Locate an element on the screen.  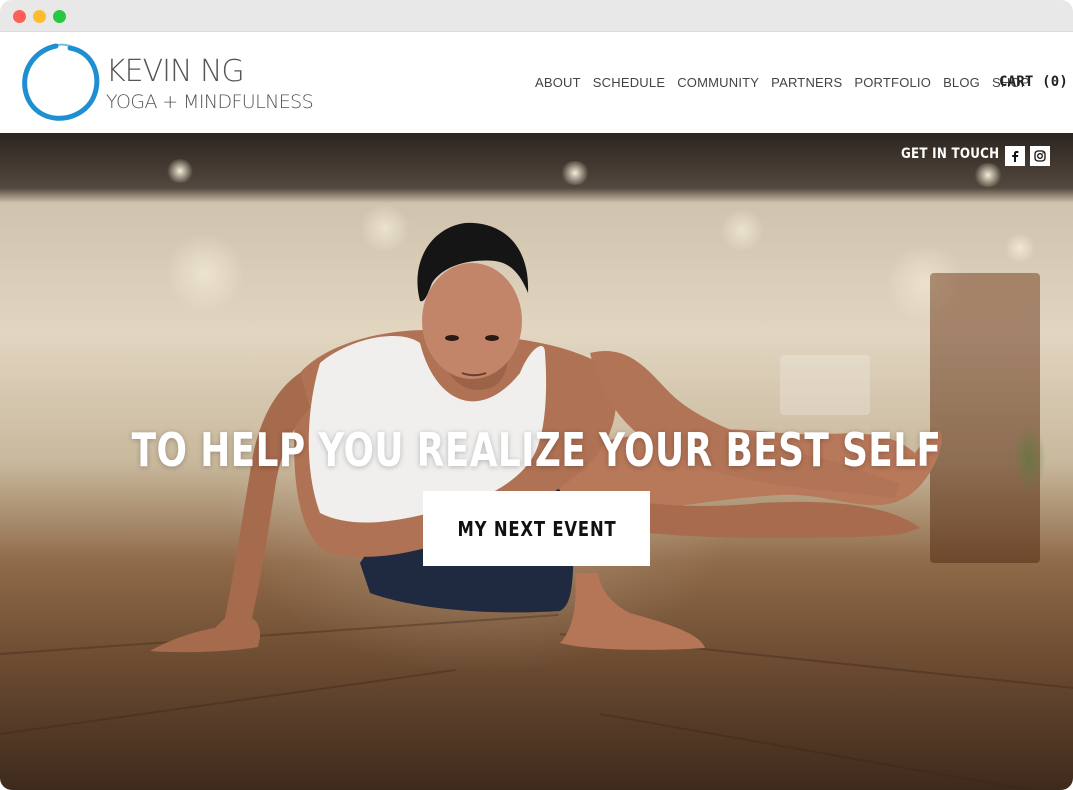
close-window-button is located at coordinates (19, 16).